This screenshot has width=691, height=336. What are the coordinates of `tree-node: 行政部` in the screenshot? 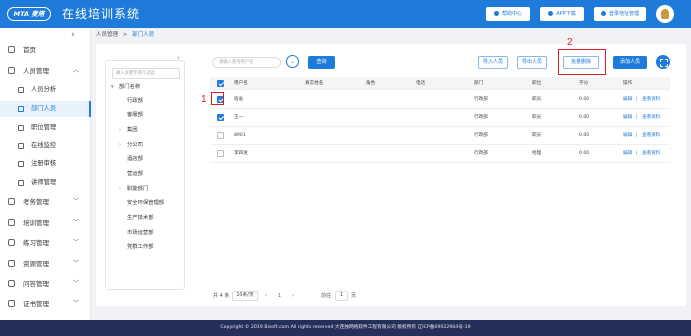 It's located at (135, 101).